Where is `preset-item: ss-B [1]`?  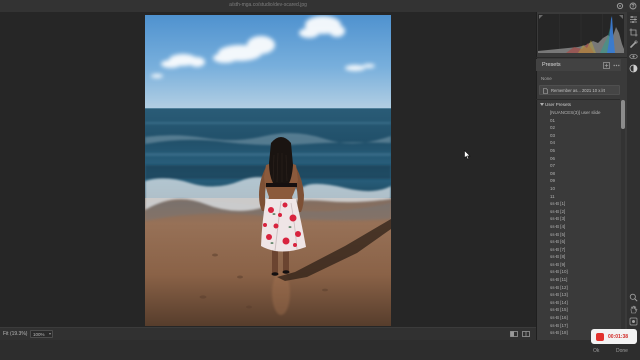 preset-item: ss-B [1] is located at coordinates (584, 204).